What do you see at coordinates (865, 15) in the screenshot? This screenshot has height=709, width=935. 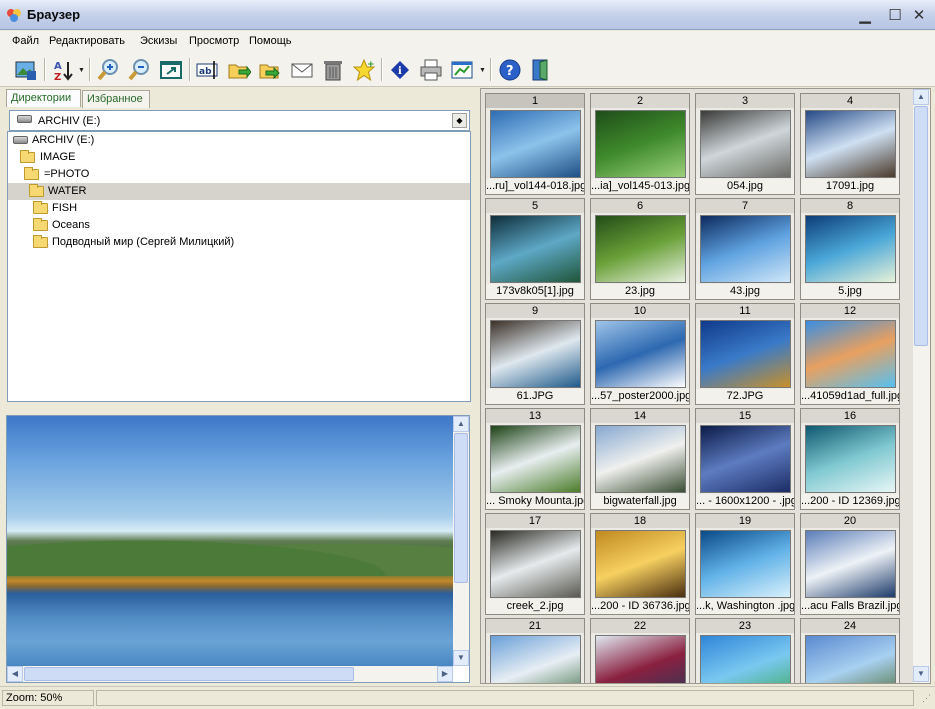 I see `minimize-icon: ▁` at bounding box center [865, 15].